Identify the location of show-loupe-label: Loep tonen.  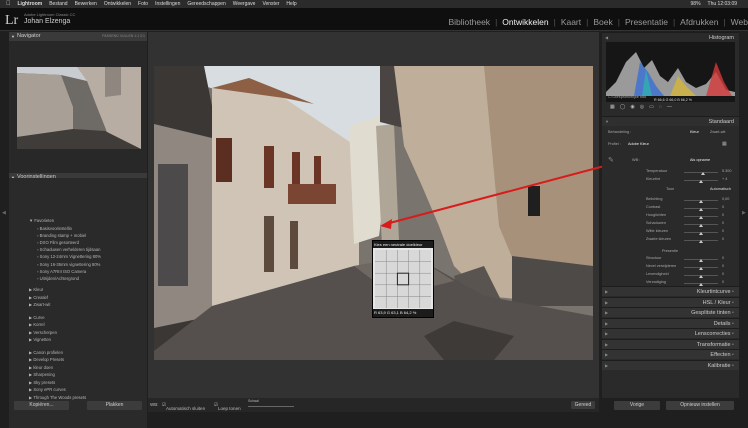
(229, 408).